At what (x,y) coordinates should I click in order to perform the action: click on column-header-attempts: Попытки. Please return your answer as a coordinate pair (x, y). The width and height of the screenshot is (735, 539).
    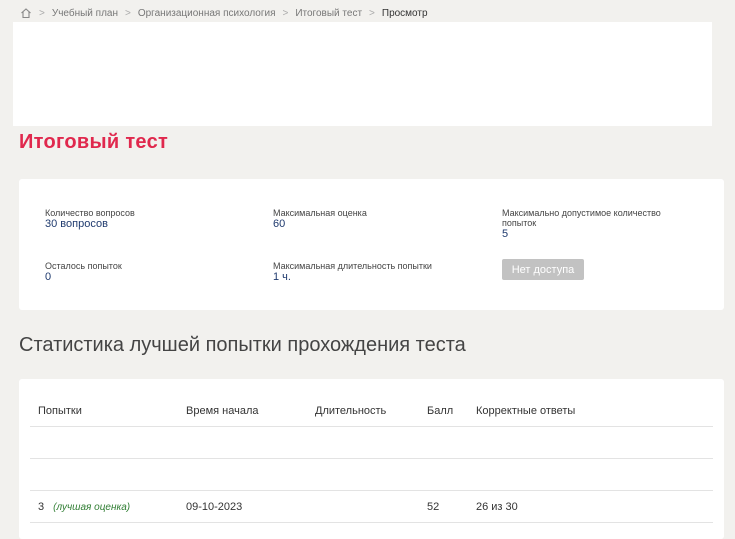
    Looking at the image, I should click on (104, 411).